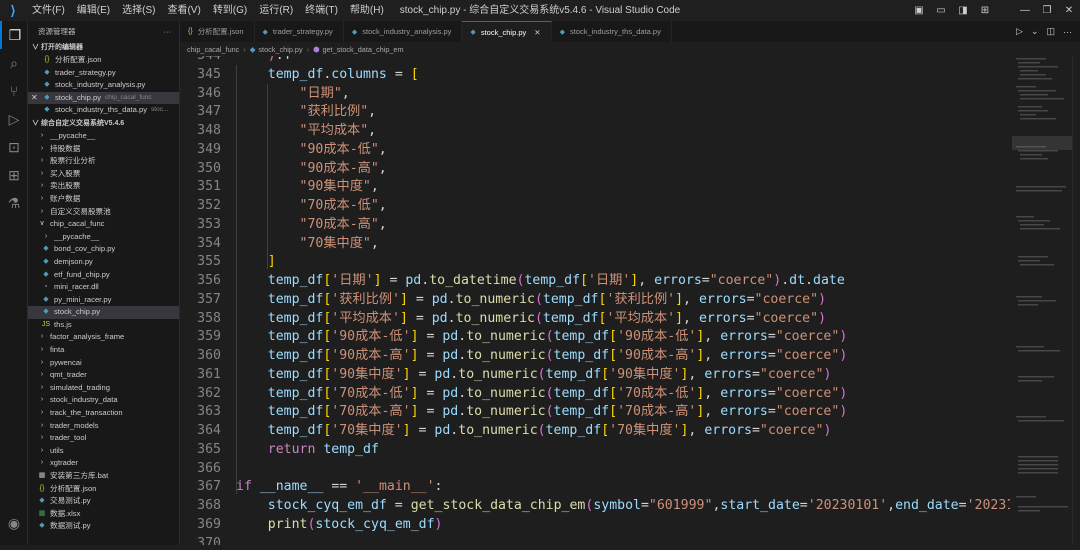  Describe the element at coordinates (103, 174) in the screenshot. I see `tree-folder: › 买入股票` at that location.